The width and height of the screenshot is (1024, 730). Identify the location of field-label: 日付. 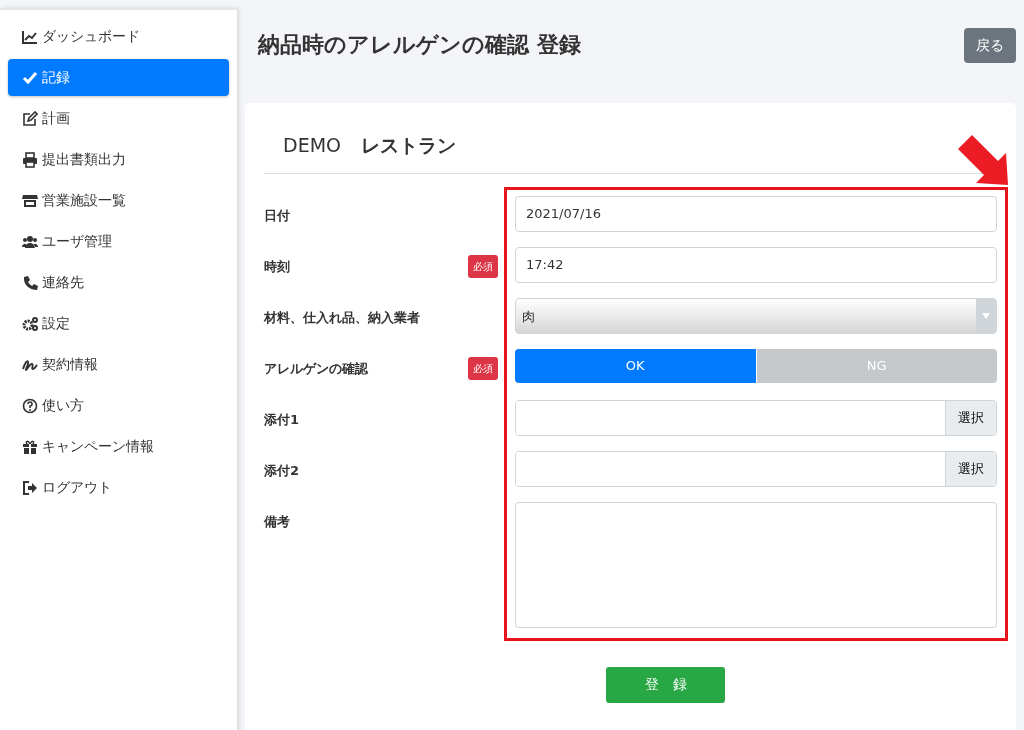
(277, 215).